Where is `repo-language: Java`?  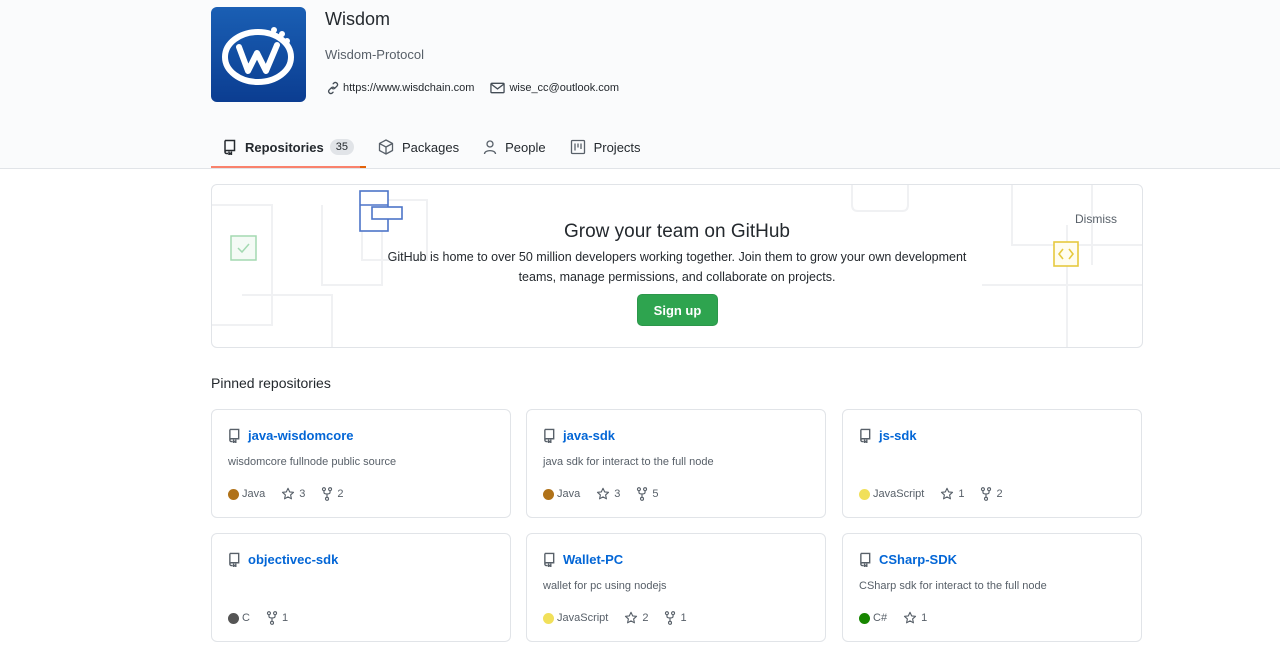
repo-language: Java is located at coordinates (561, 494).